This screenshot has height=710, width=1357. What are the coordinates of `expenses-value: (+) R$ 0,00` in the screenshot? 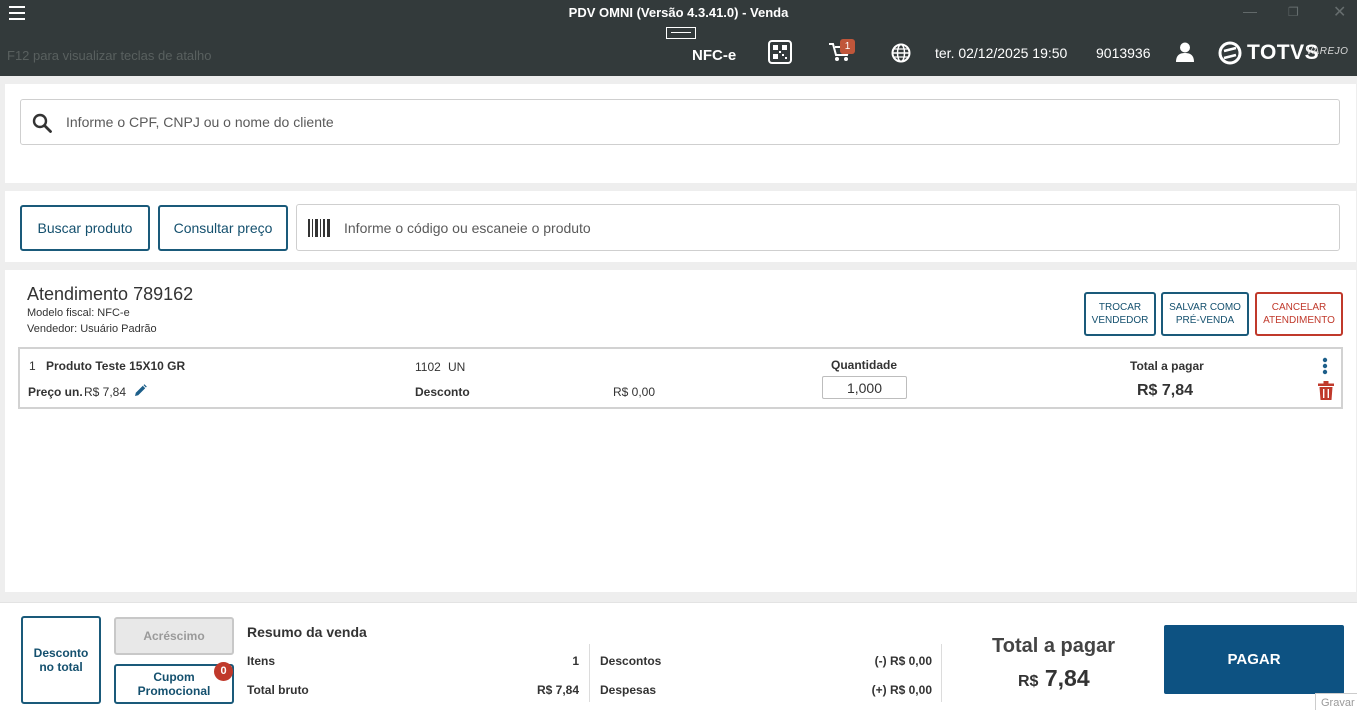 It's located at (901, 690).